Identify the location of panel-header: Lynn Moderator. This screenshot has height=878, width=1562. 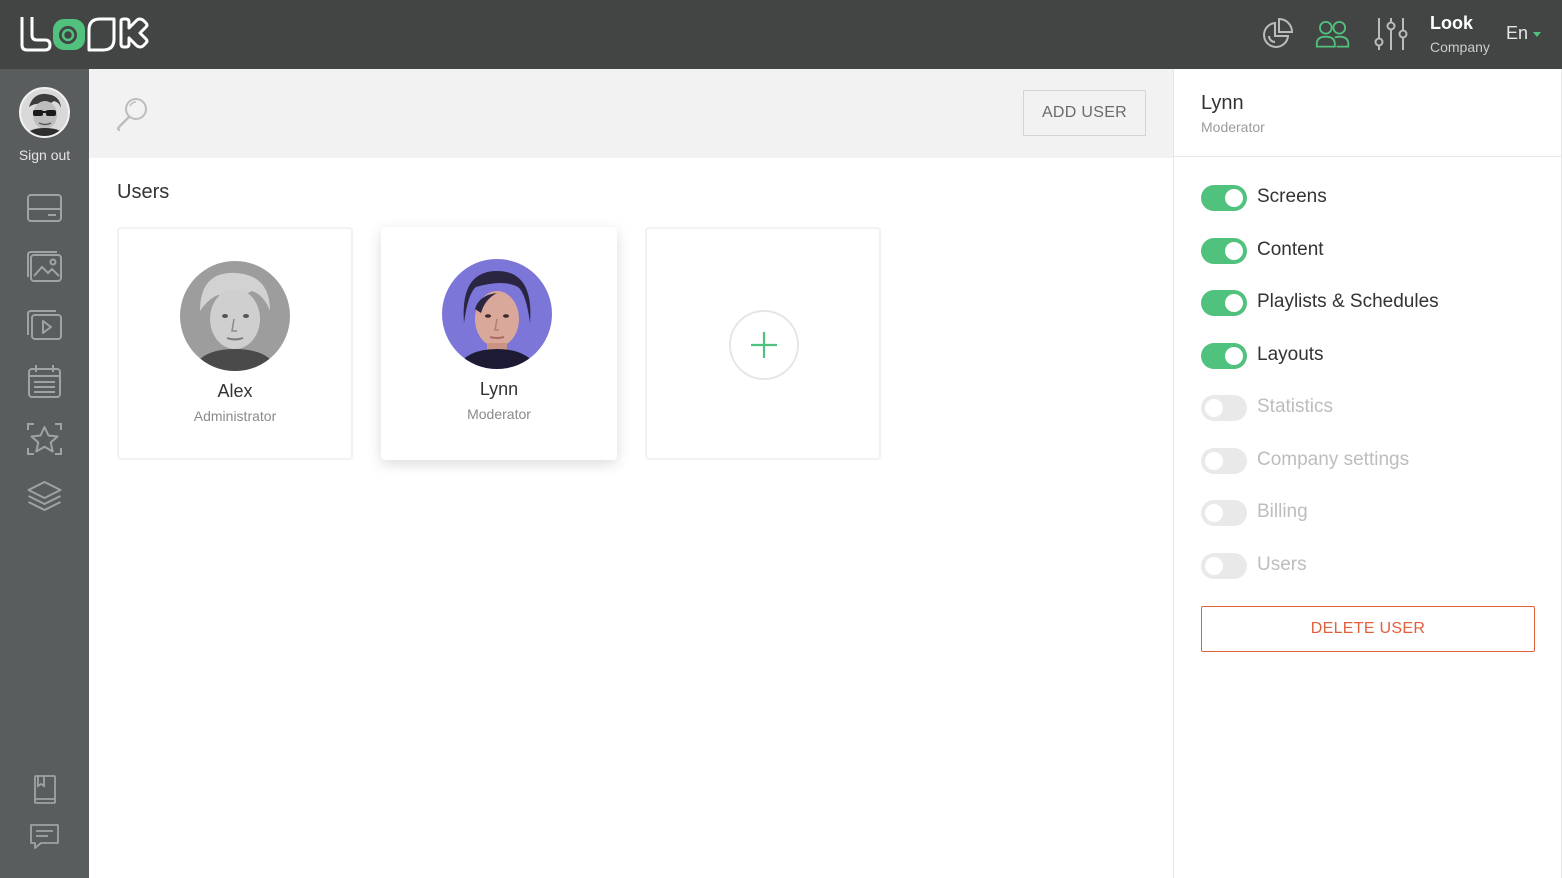
(1368, 113).